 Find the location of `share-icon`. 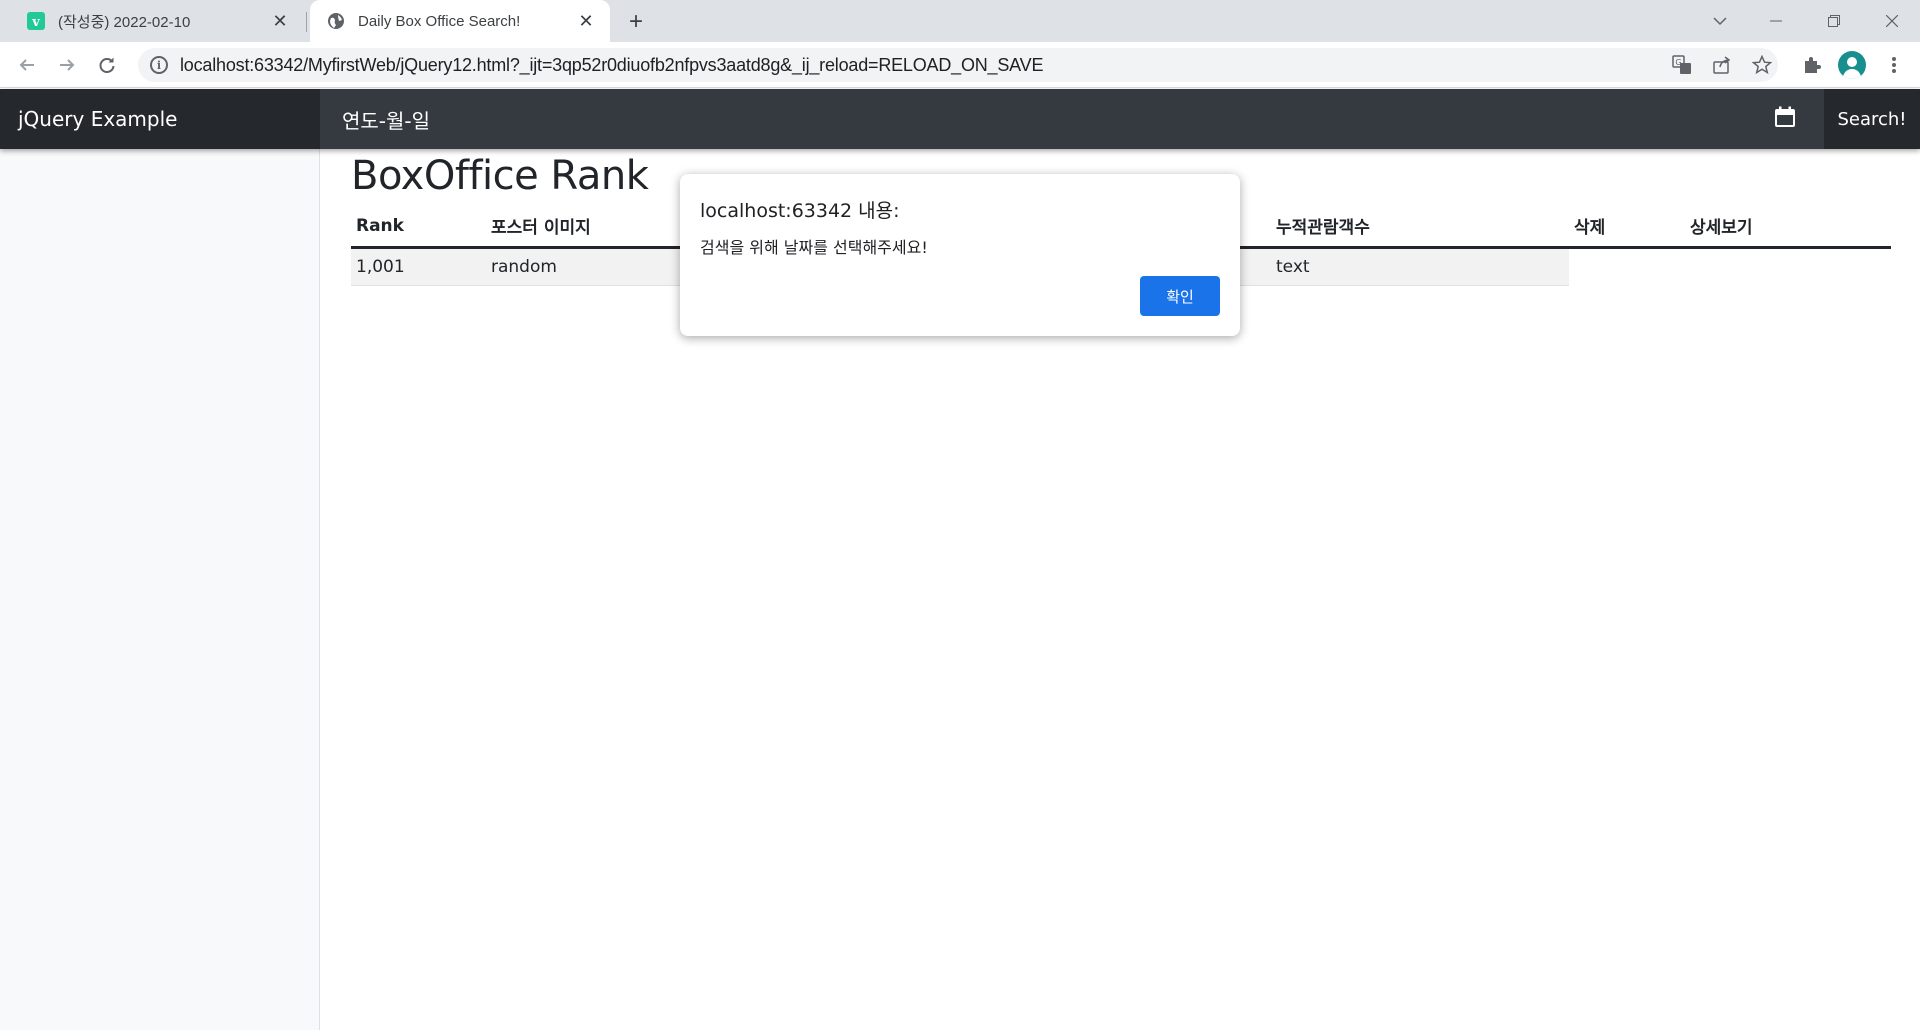

share-icon is located at coordinates (1722, 65).